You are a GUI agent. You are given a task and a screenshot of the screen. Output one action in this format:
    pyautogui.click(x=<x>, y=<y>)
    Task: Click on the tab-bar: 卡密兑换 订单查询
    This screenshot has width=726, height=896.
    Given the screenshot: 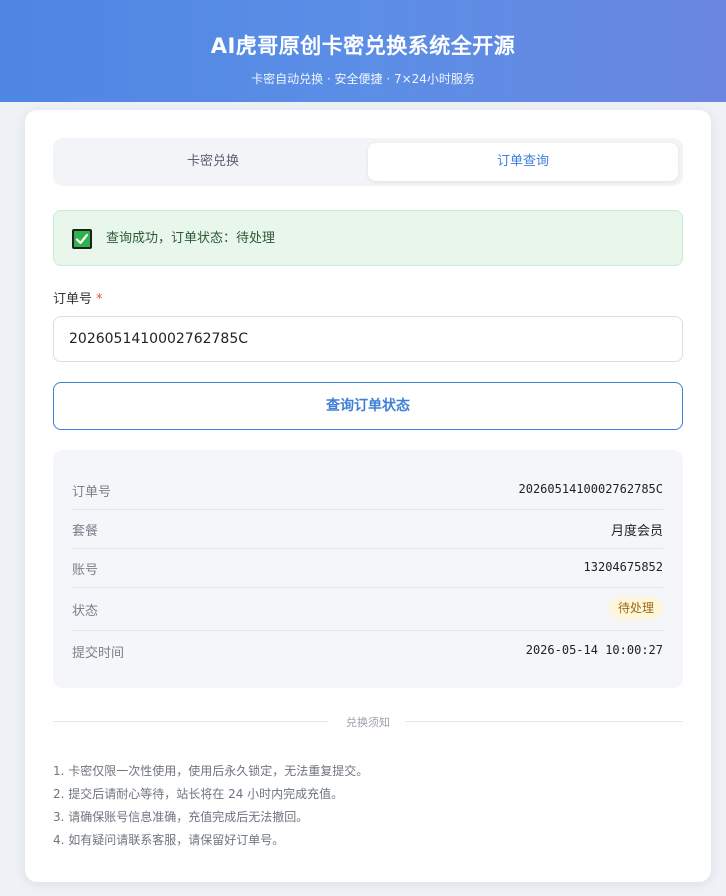 What is the action you would take?
    pyautogui.click(x=368, y=162)
    